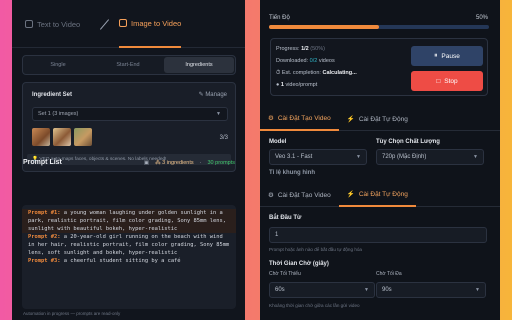 The height and width of the screenshot is (320, 512). Describe the element at coordinates (387, 290) in the screenshot. I see `max-wait-value: 90s` at that location.